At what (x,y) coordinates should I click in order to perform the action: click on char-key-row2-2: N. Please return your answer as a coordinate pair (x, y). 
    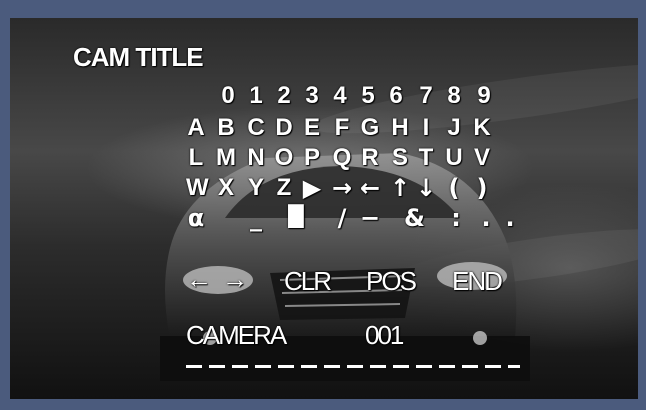
    Looking at the image, I should click on (256, 158).